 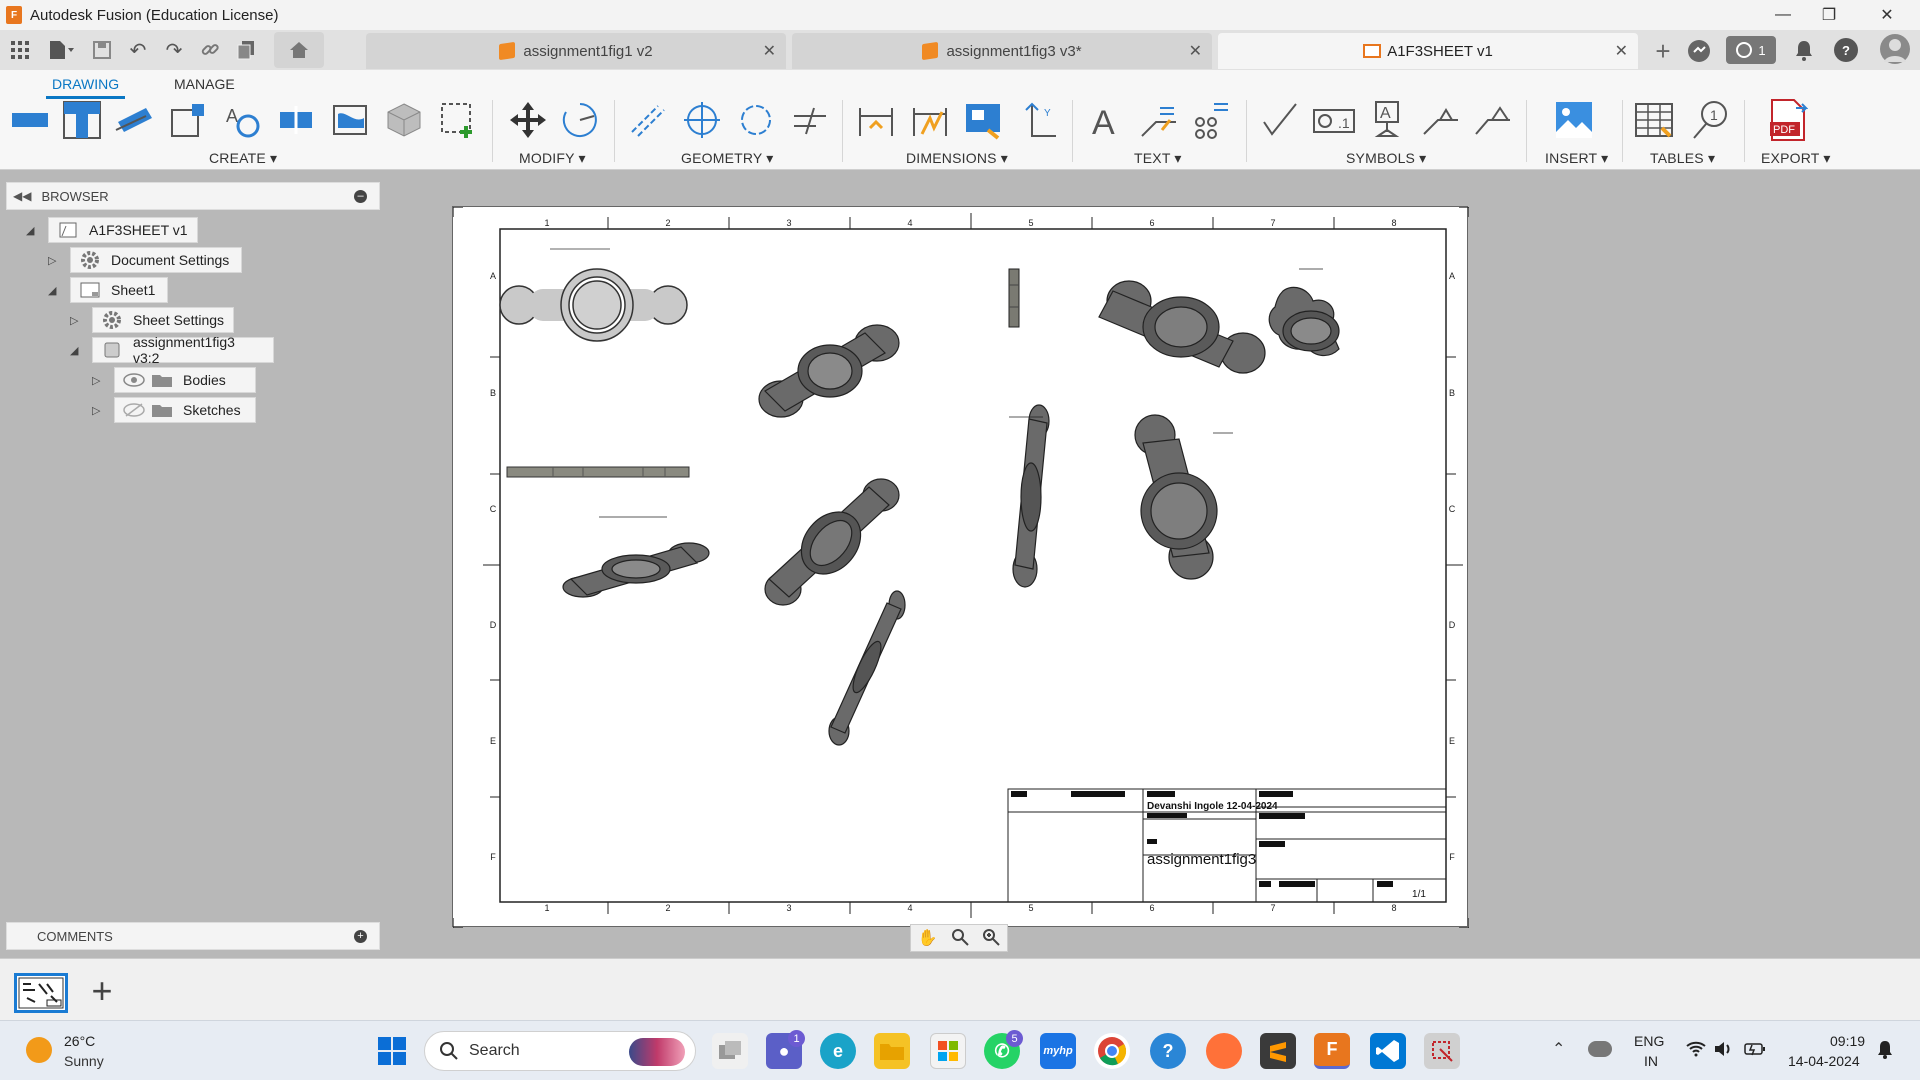 I want to click on base-view-icon, so click(x=30, y=120).